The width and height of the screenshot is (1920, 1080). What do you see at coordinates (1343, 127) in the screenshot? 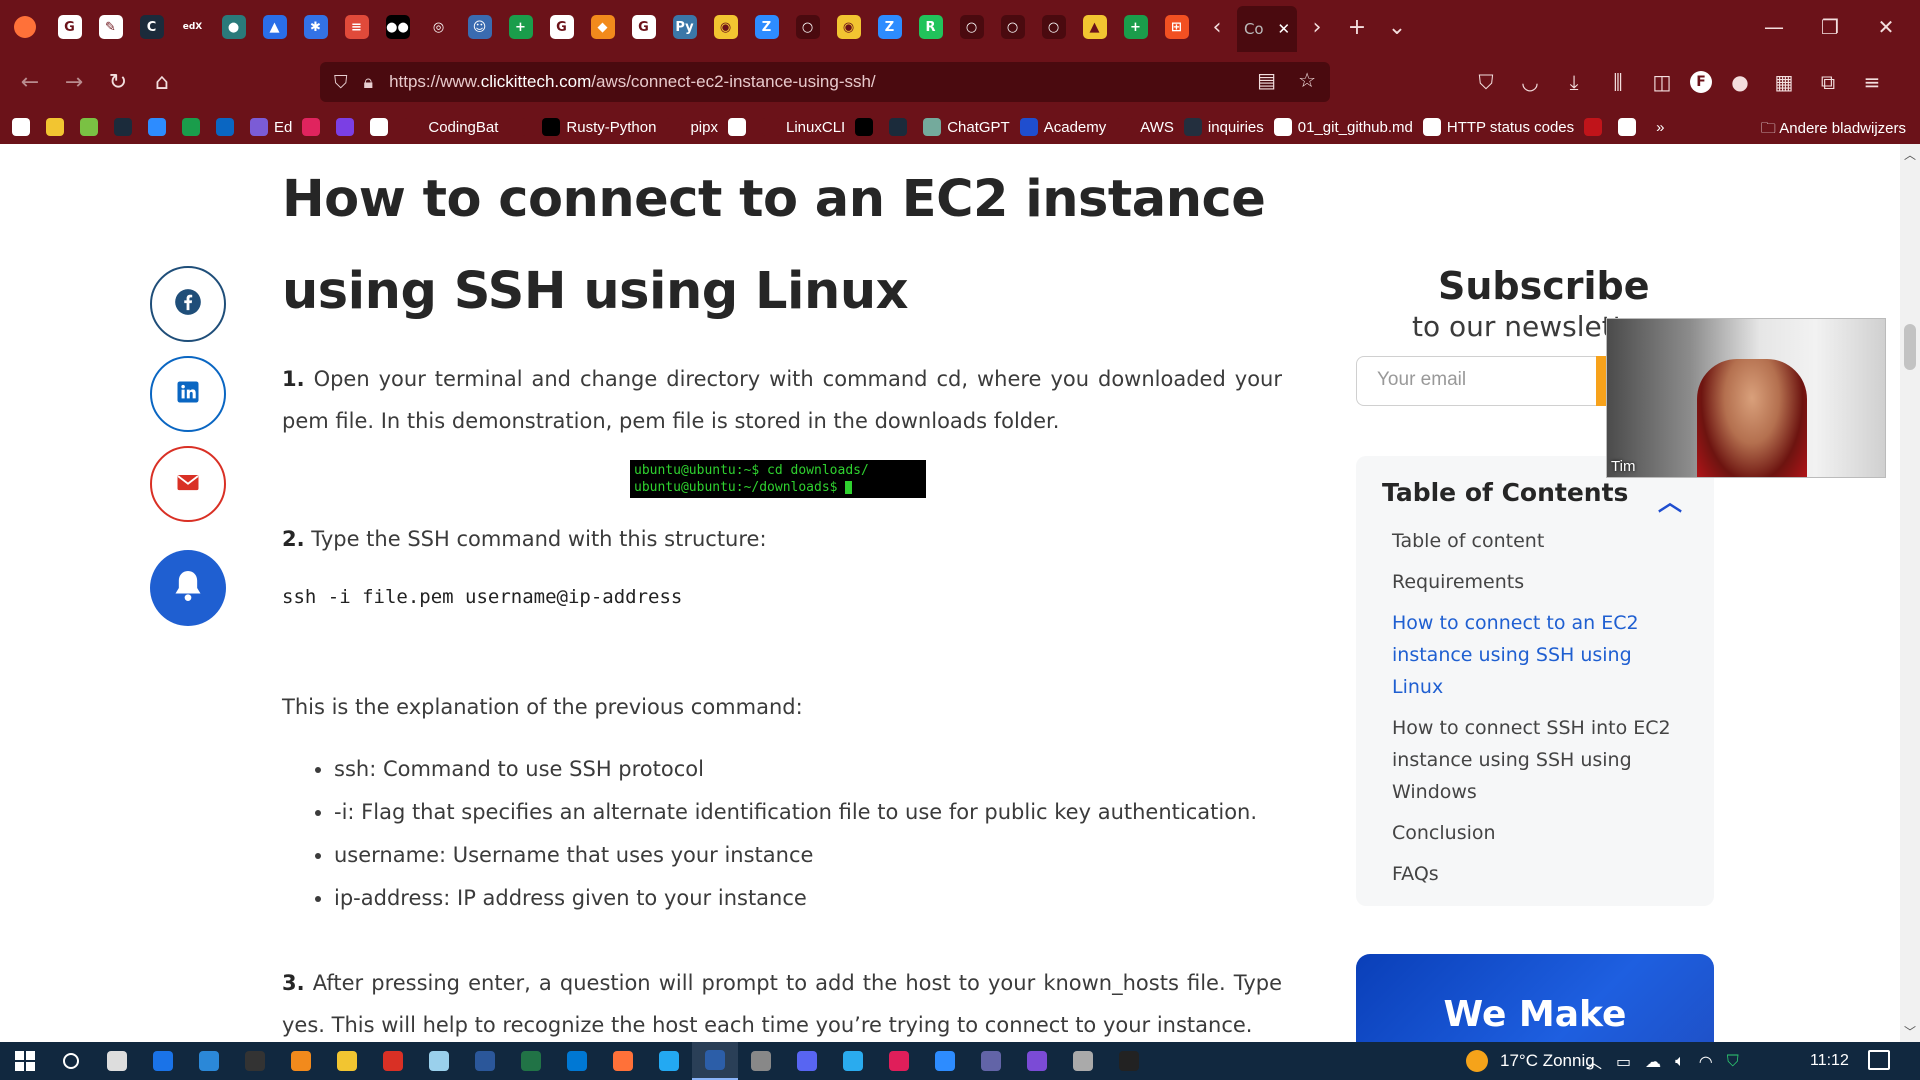
I see `bookmark-item: 01_git_github.md` at bounding box center [1343, 127].